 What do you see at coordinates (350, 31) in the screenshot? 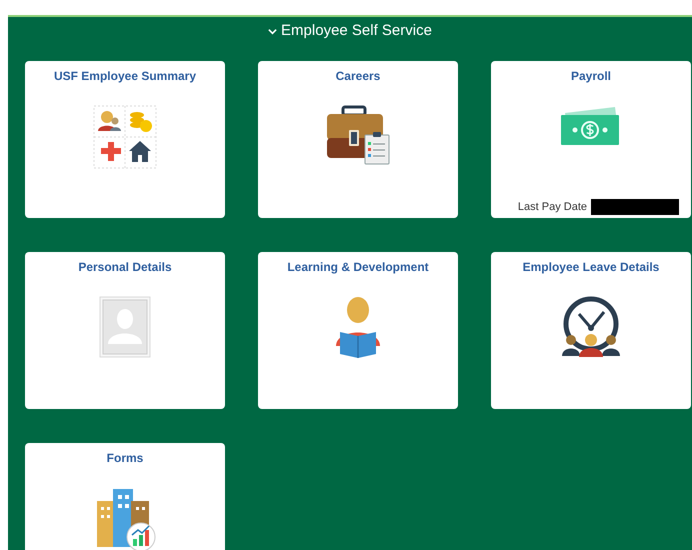
I see `section-toggle: Employee Self Service` at bounding box center [350, 31].